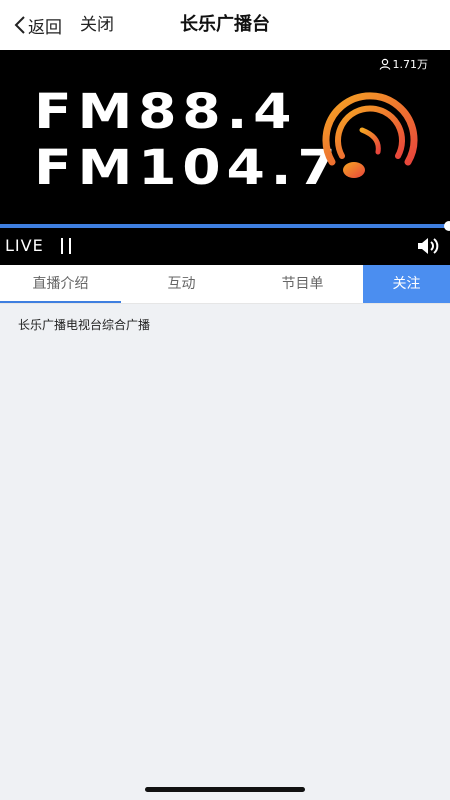 The image size is (450, 800). What do you see at coordinates (188, 168) in the screenshot?
I see `banner-frequency-2: FM104.7` at bounding box center [188, 168].